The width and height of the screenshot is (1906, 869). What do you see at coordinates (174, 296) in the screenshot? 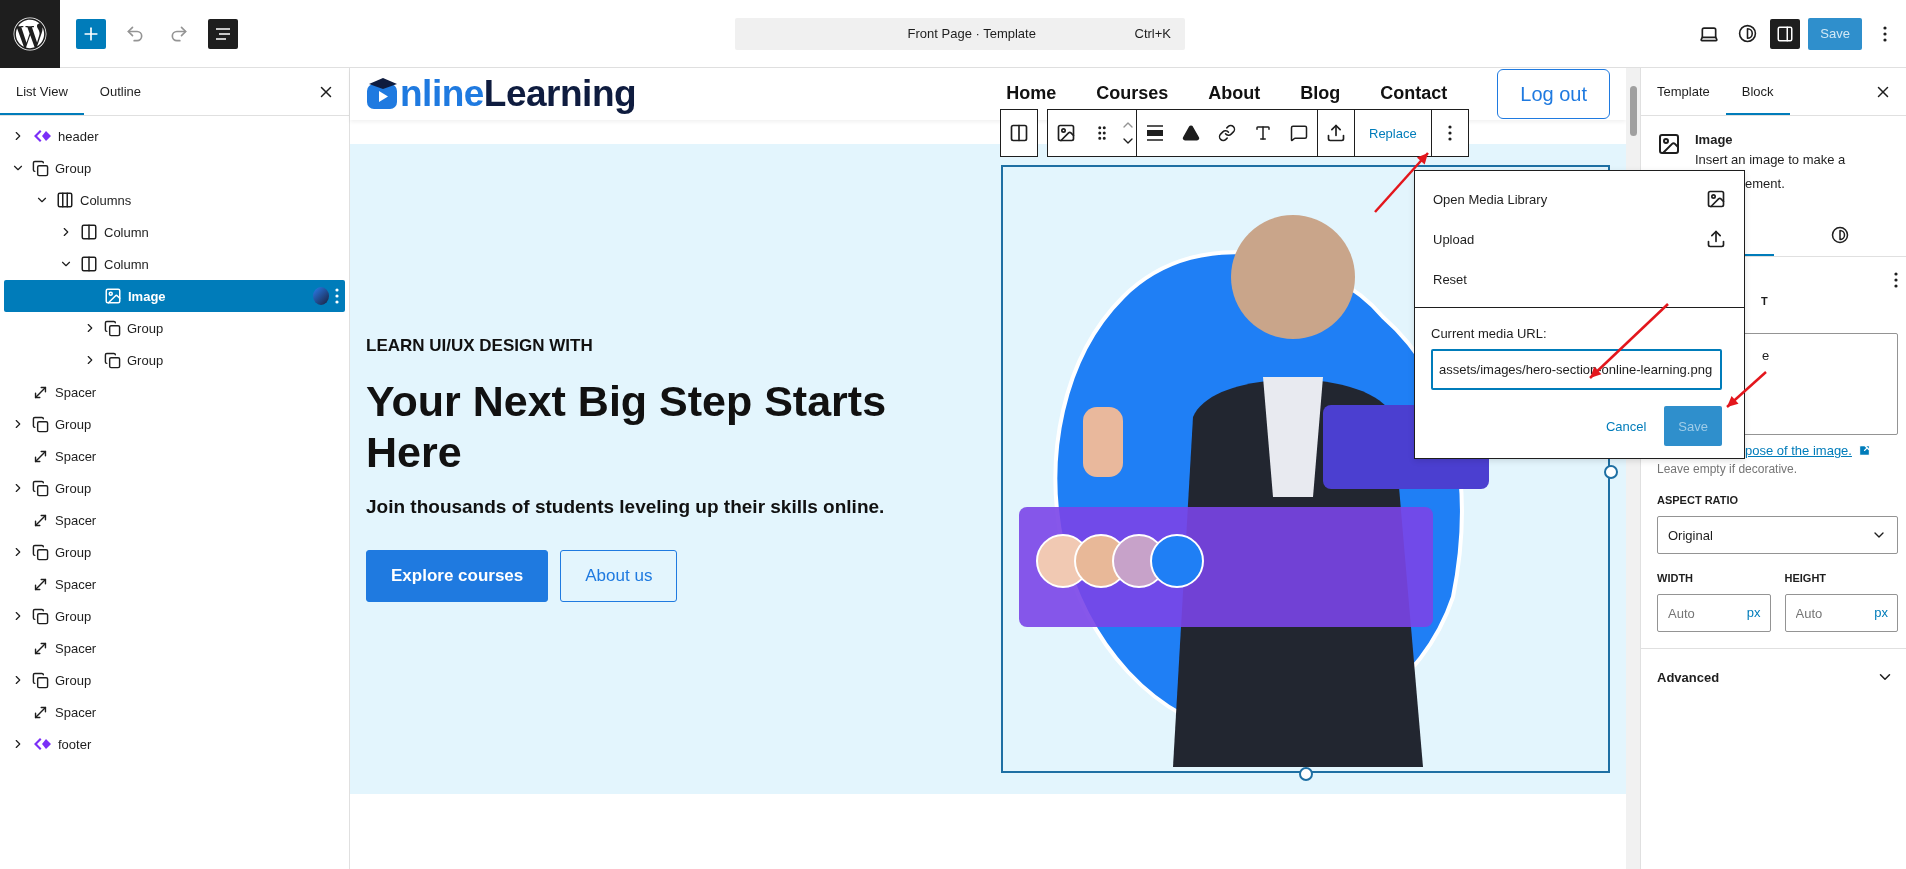
I see `list-view-item: Image` at bounding box center [174, 296].